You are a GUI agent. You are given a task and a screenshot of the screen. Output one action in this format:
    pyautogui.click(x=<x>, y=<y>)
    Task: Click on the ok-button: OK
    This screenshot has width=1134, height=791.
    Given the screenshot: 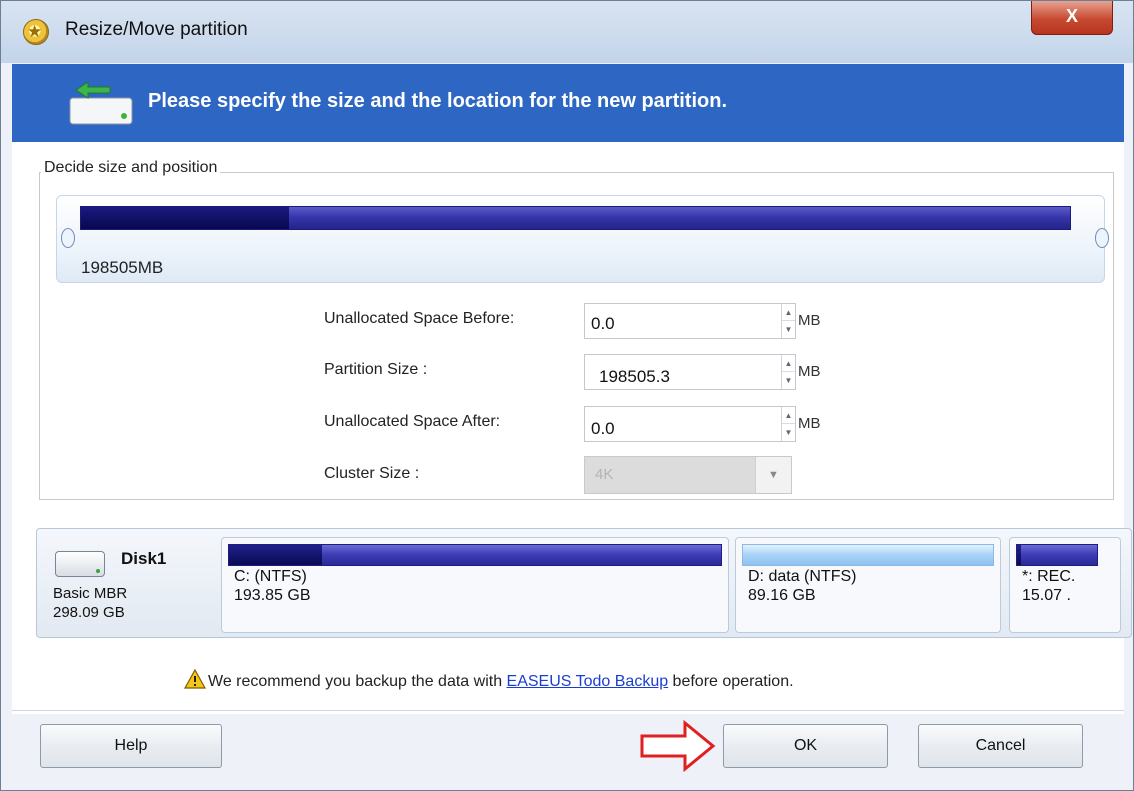 What is the action you would take?
    pyautogui.click(x=805, y=746)
    